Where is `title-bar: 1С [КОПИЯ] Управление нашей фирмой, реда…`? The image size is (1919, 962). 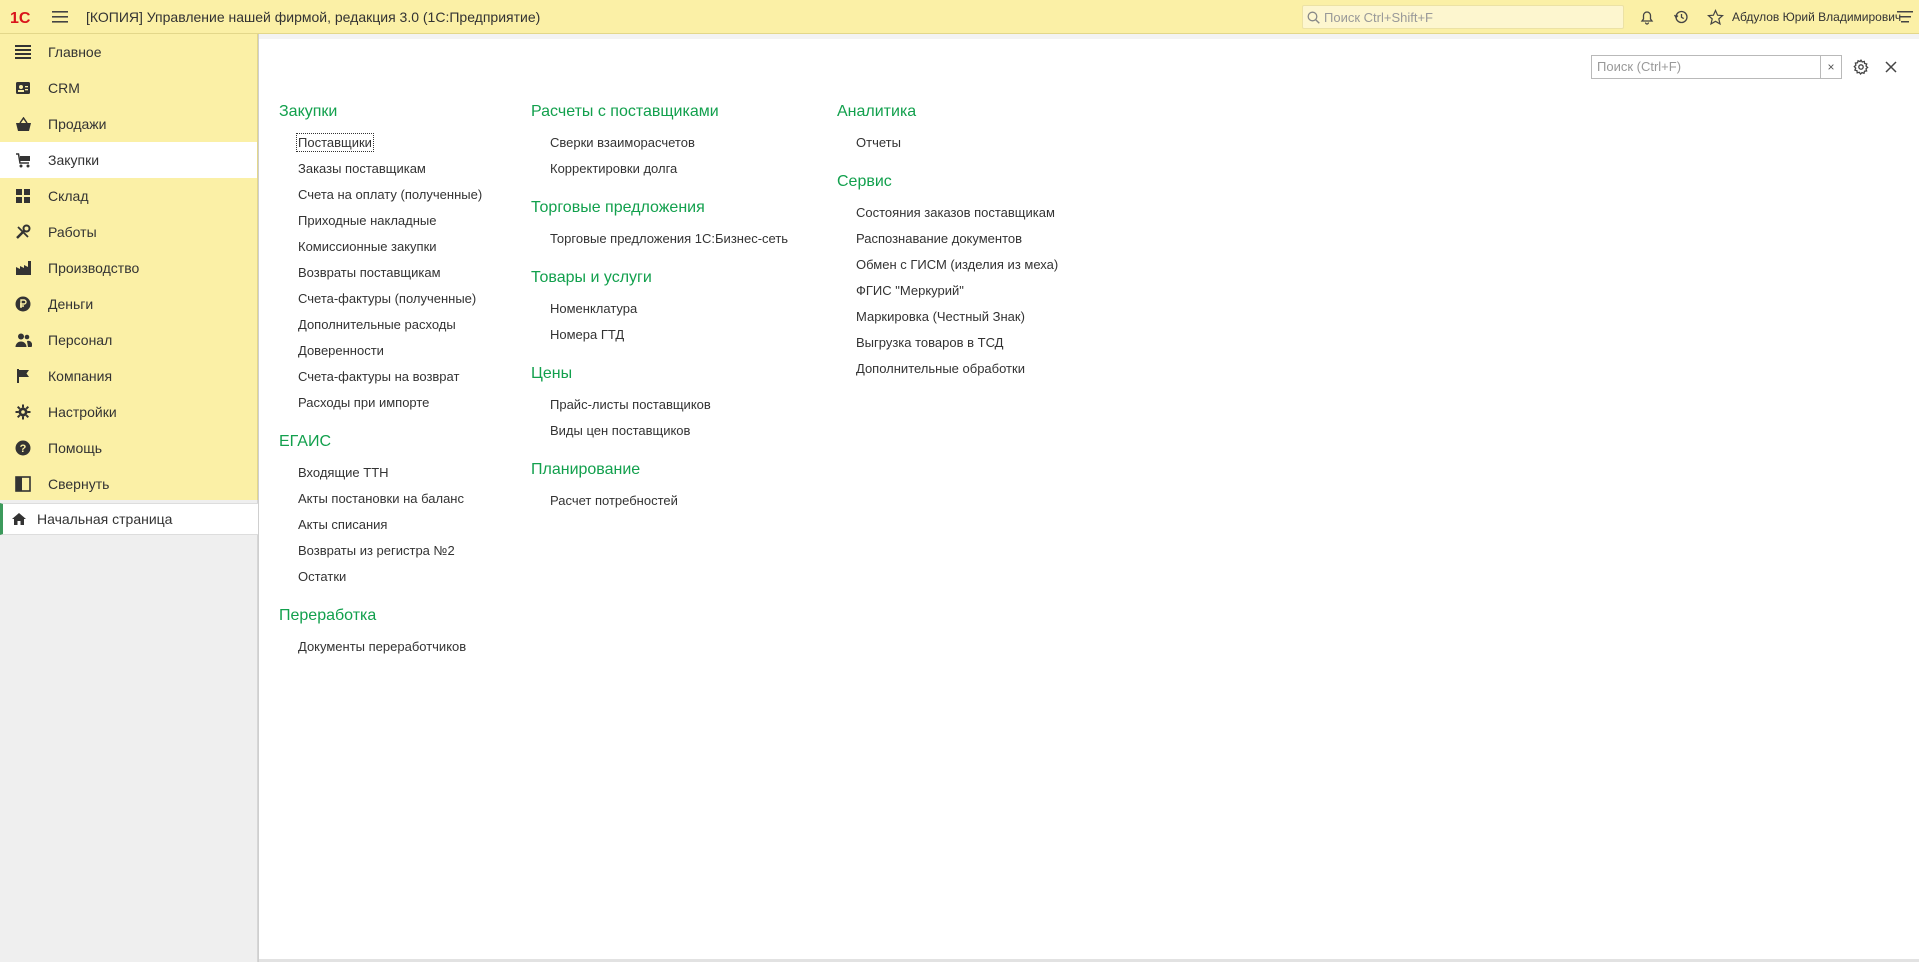
title-bar: 1С [КОПИЯ] Управление нашей фирмой, реда… is located at coordinates (959, 17).